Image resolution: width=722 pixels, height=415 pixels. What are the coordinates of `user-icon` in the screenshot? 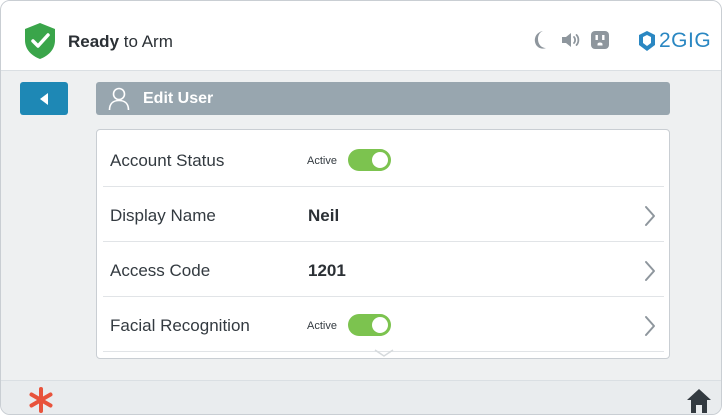 It's located at (119, 98).